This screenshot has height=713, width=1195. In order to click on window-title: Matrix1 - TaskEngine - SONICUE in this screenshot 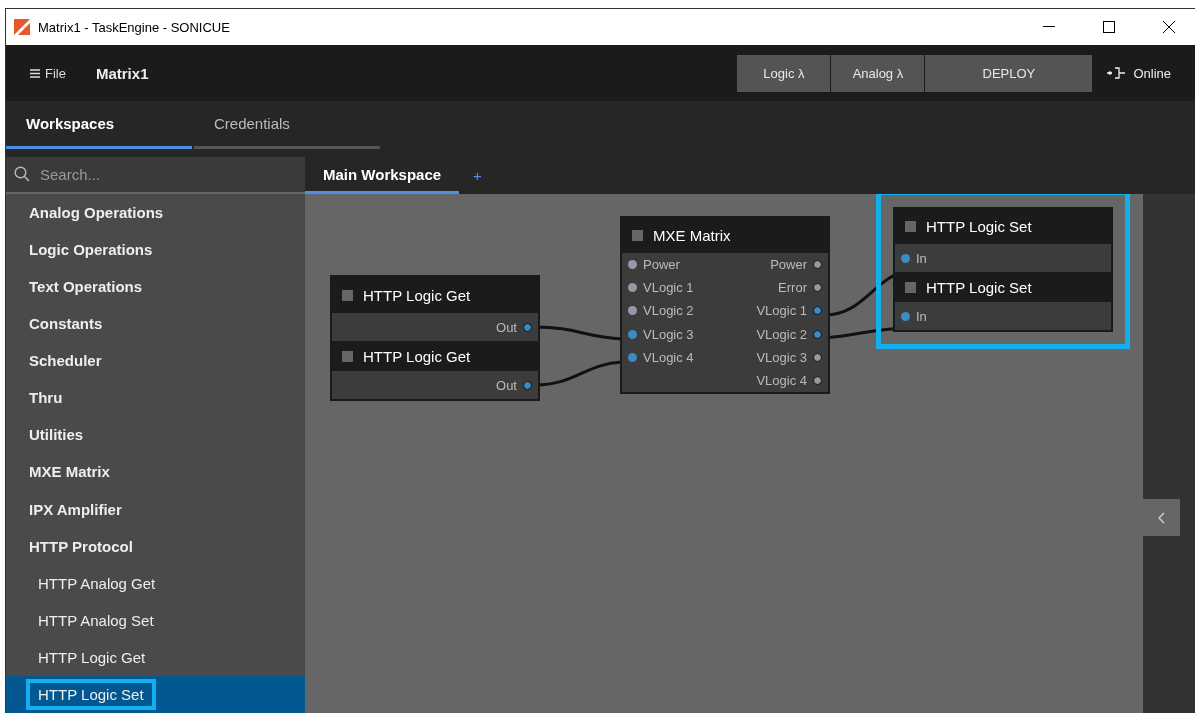, I will do `click(134, 27)`.